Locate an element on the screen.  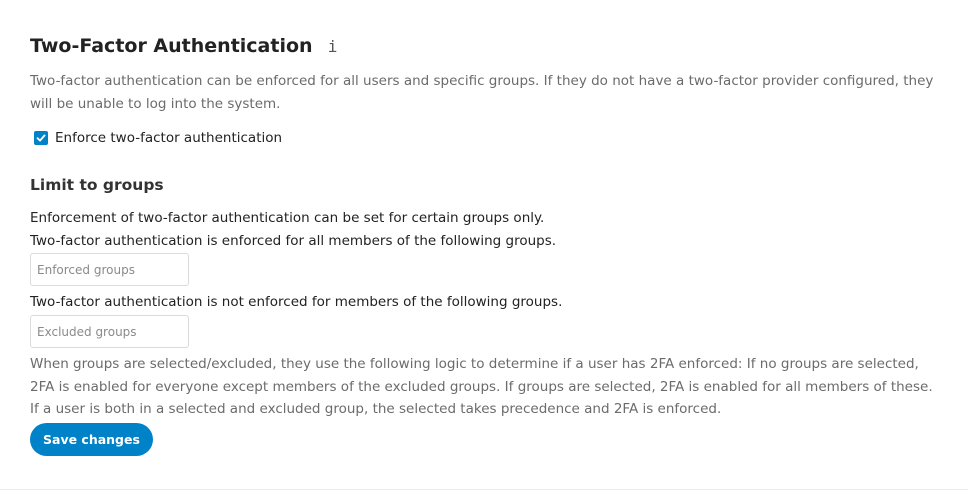
save-changes-button: Save changes is located at coordinates (91, 439).